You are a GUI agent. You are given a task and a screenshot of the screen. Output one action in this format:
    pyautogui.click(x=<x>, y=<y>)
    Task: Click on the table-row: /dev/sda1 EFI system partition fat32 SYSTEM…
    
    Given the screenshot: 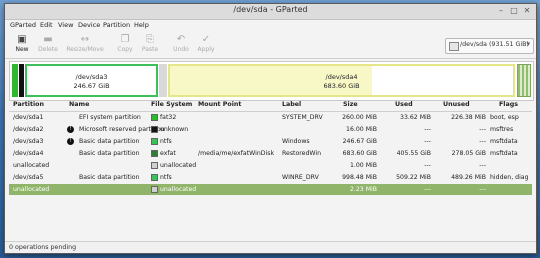 What is the action you would take?
    pyautogui.click(x=270, y=117)
    